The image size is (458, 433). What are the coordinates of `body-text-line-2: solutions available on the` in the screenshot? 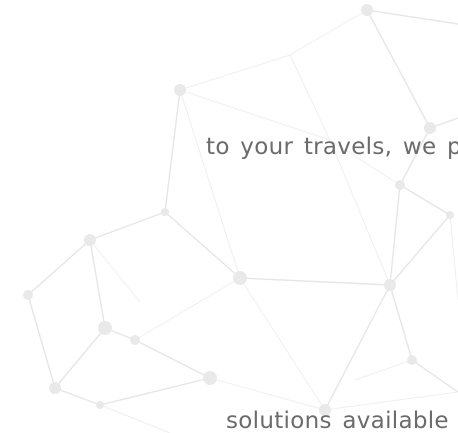 It's located at (342, 420).